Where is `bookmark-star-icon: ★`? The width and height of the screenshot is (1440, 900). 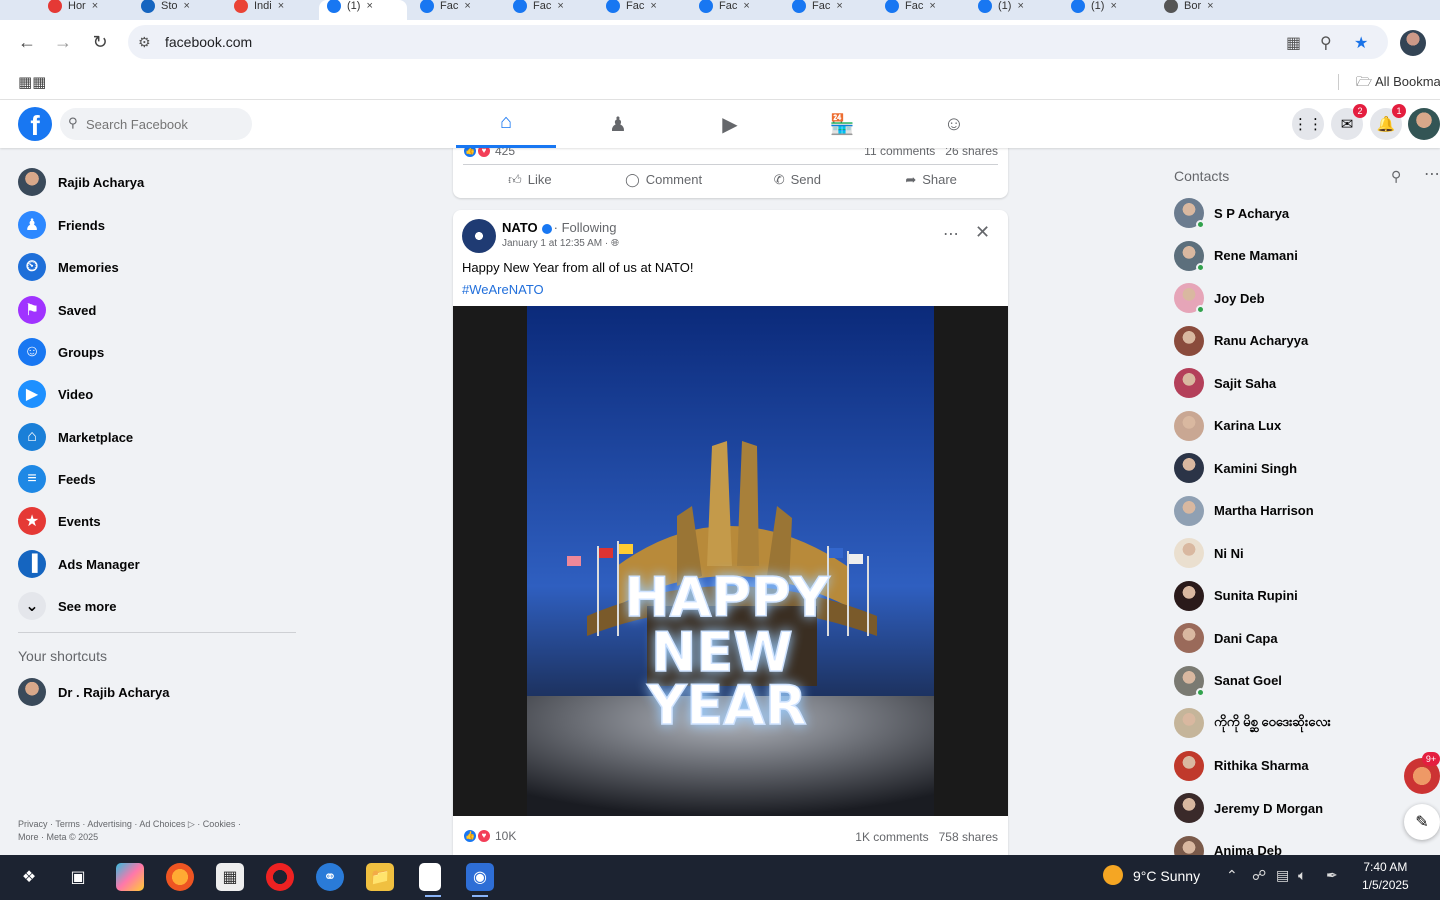
bookmark-star-icon: ★ is located at coordinates (1361, 43).